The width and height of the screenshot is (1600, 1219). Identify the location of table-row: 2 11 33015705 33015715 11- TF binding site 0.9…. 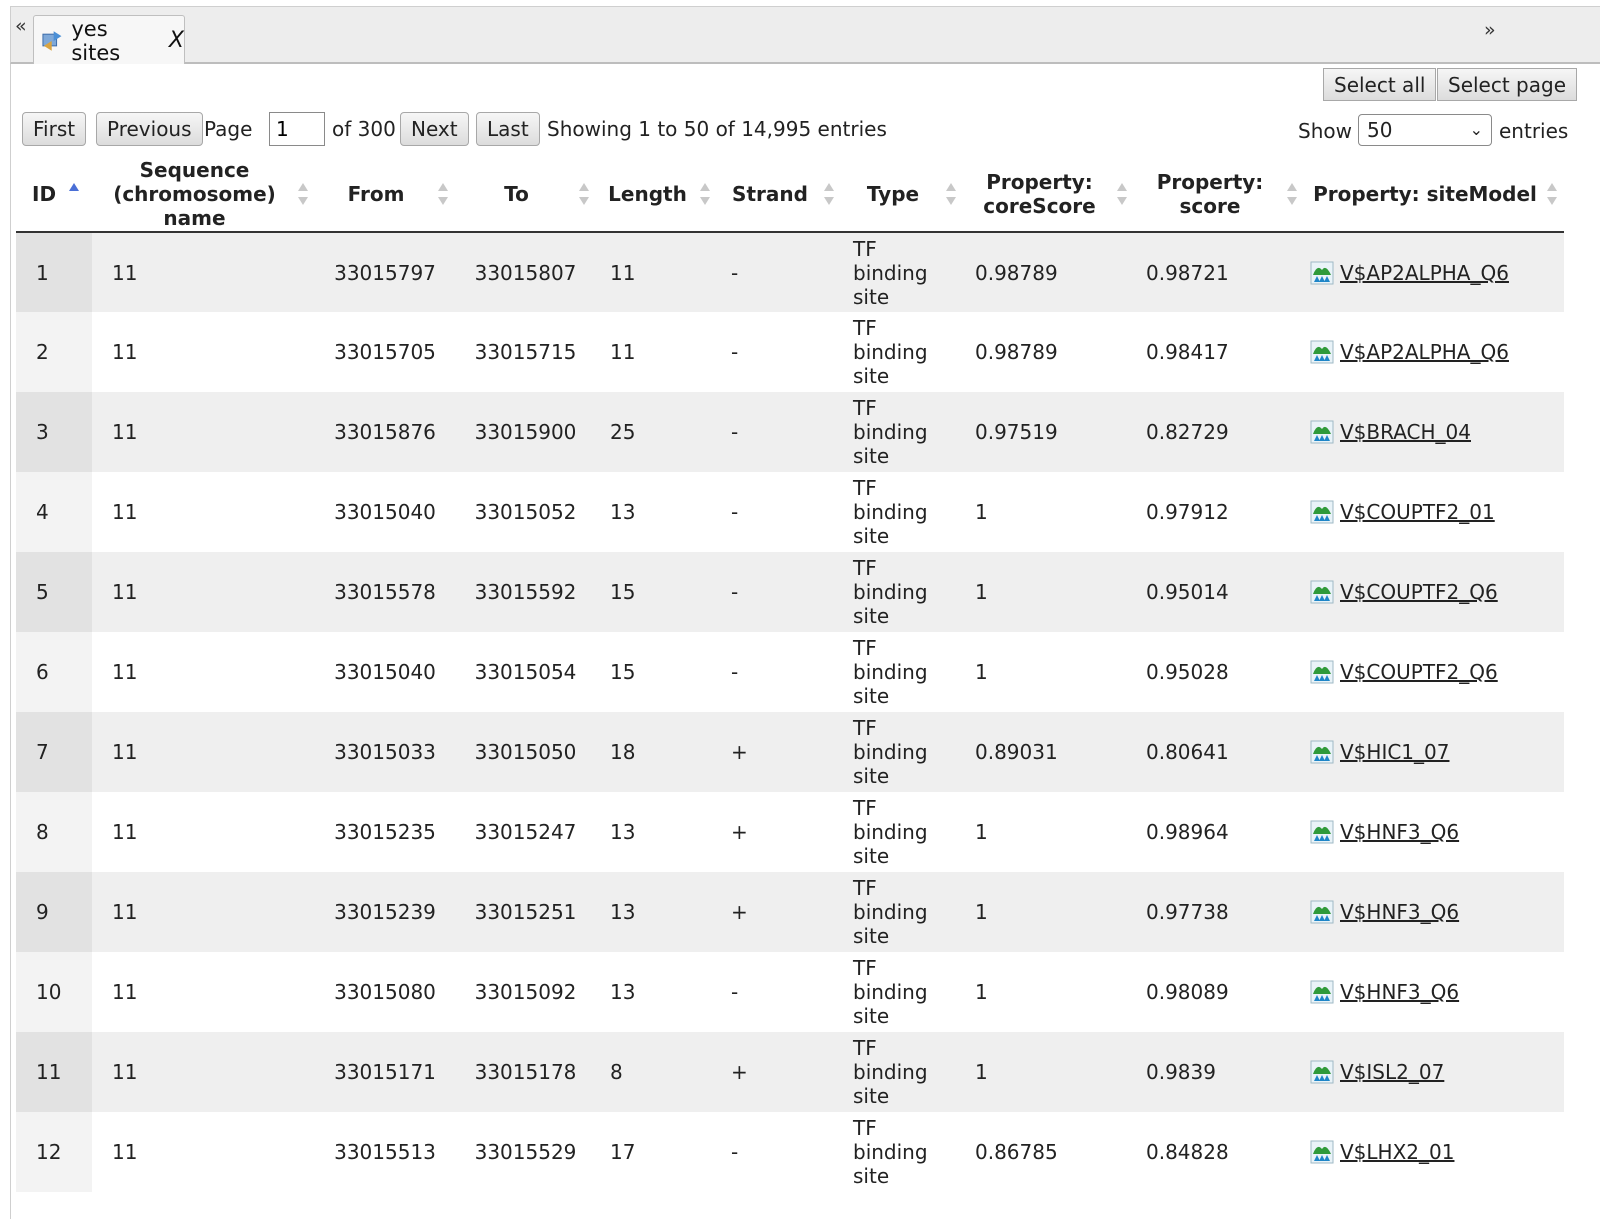
(790, 352).